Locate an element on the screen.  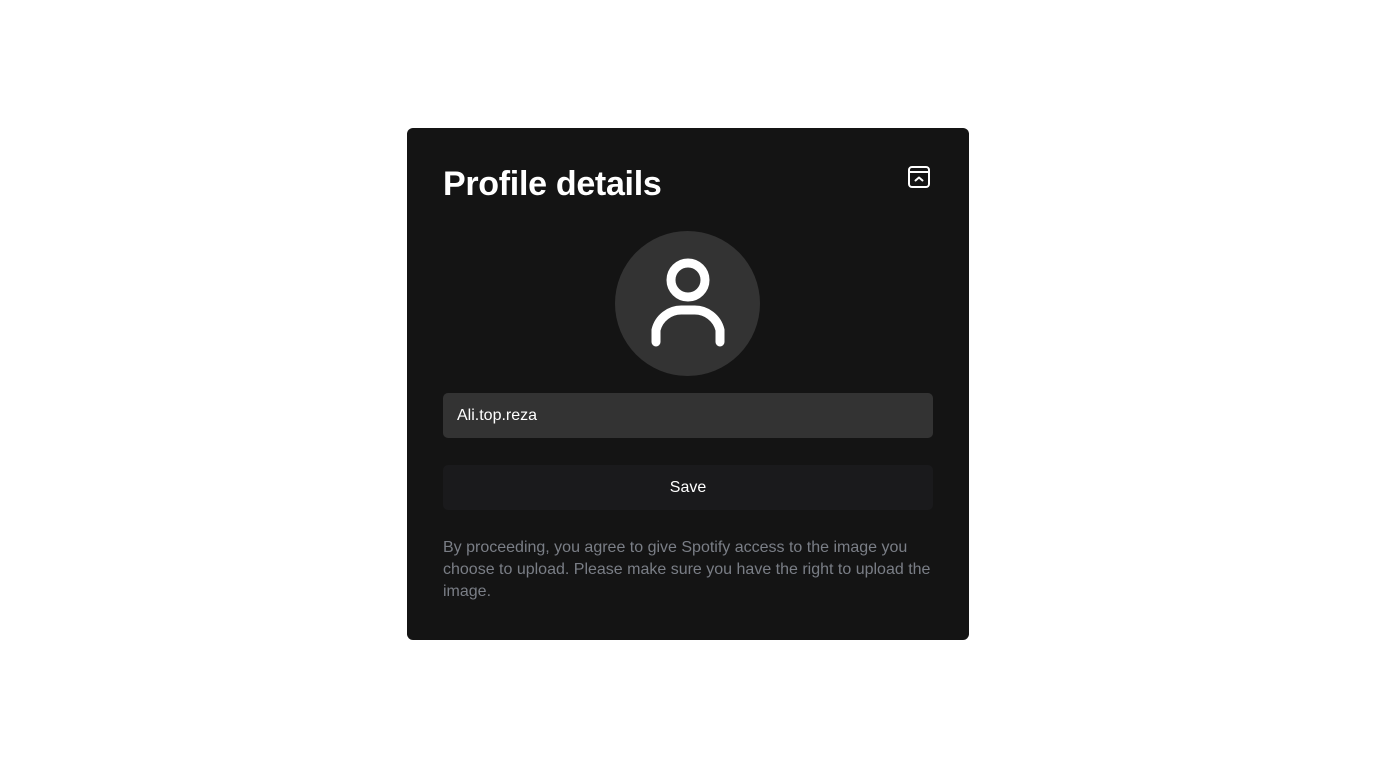
save-button: Save is located at coordinates (688, 487).